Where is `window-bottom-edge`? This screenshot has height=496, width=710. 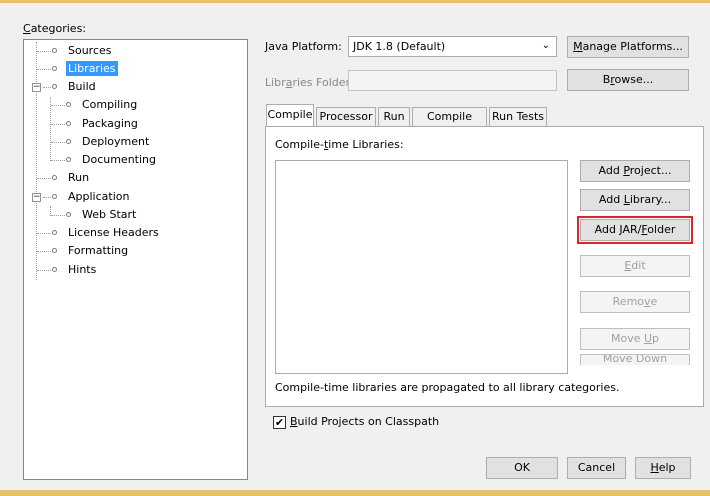 window-bottom-edge is located at coordinates (355, 493).